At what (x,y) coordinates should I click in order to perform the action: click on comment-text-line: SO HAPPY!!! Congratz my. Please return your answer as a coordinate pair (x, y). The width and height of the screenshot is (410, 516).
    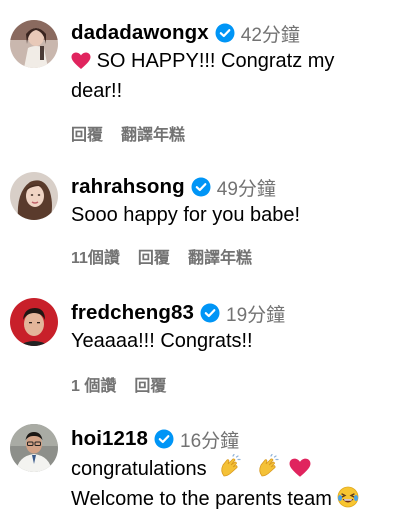
    Looking at the image, I should click on (215, 61).